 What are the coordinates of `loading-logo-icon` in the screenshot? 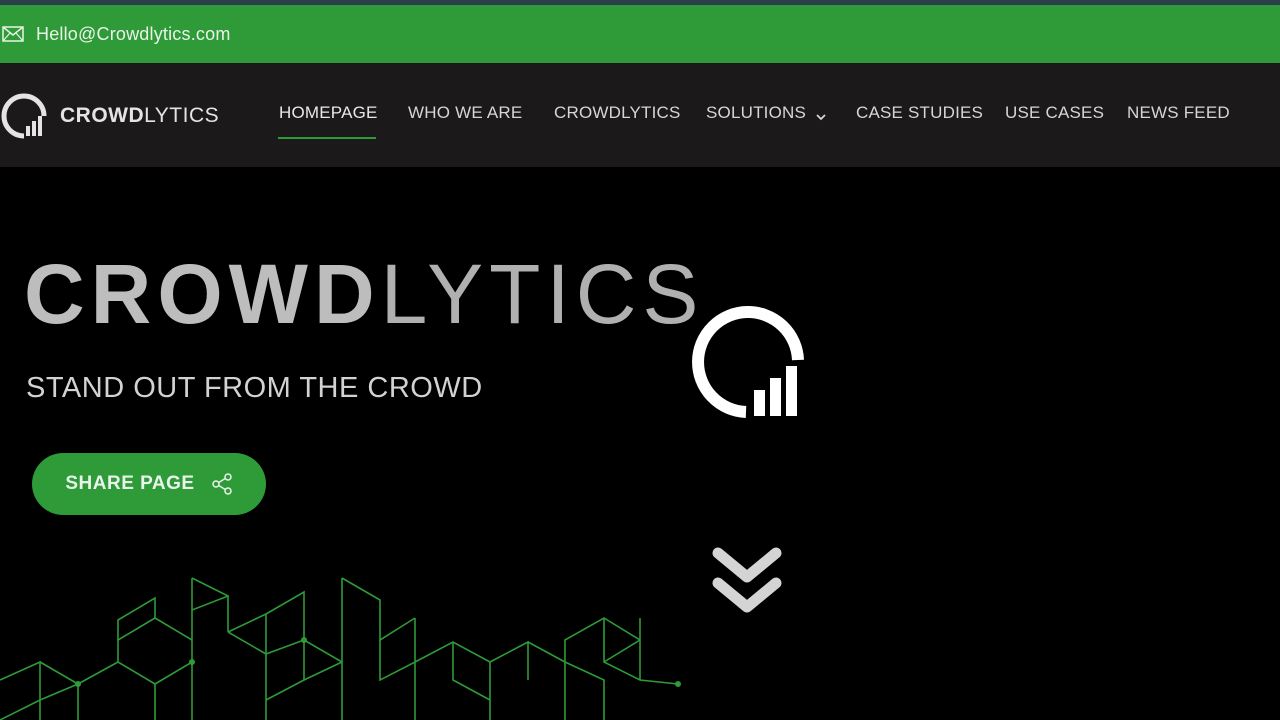 It's located at (748, 360).